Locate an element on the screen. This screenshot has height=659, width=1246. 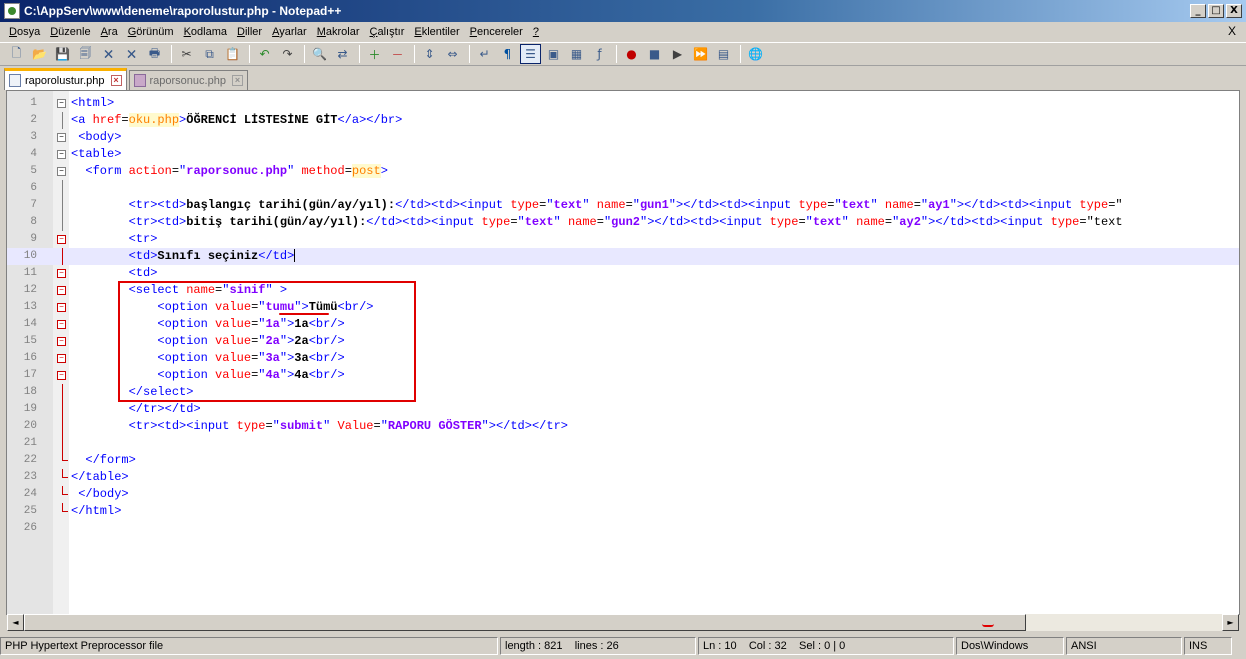
code-text: <body> is located at coordinates (96, 137).